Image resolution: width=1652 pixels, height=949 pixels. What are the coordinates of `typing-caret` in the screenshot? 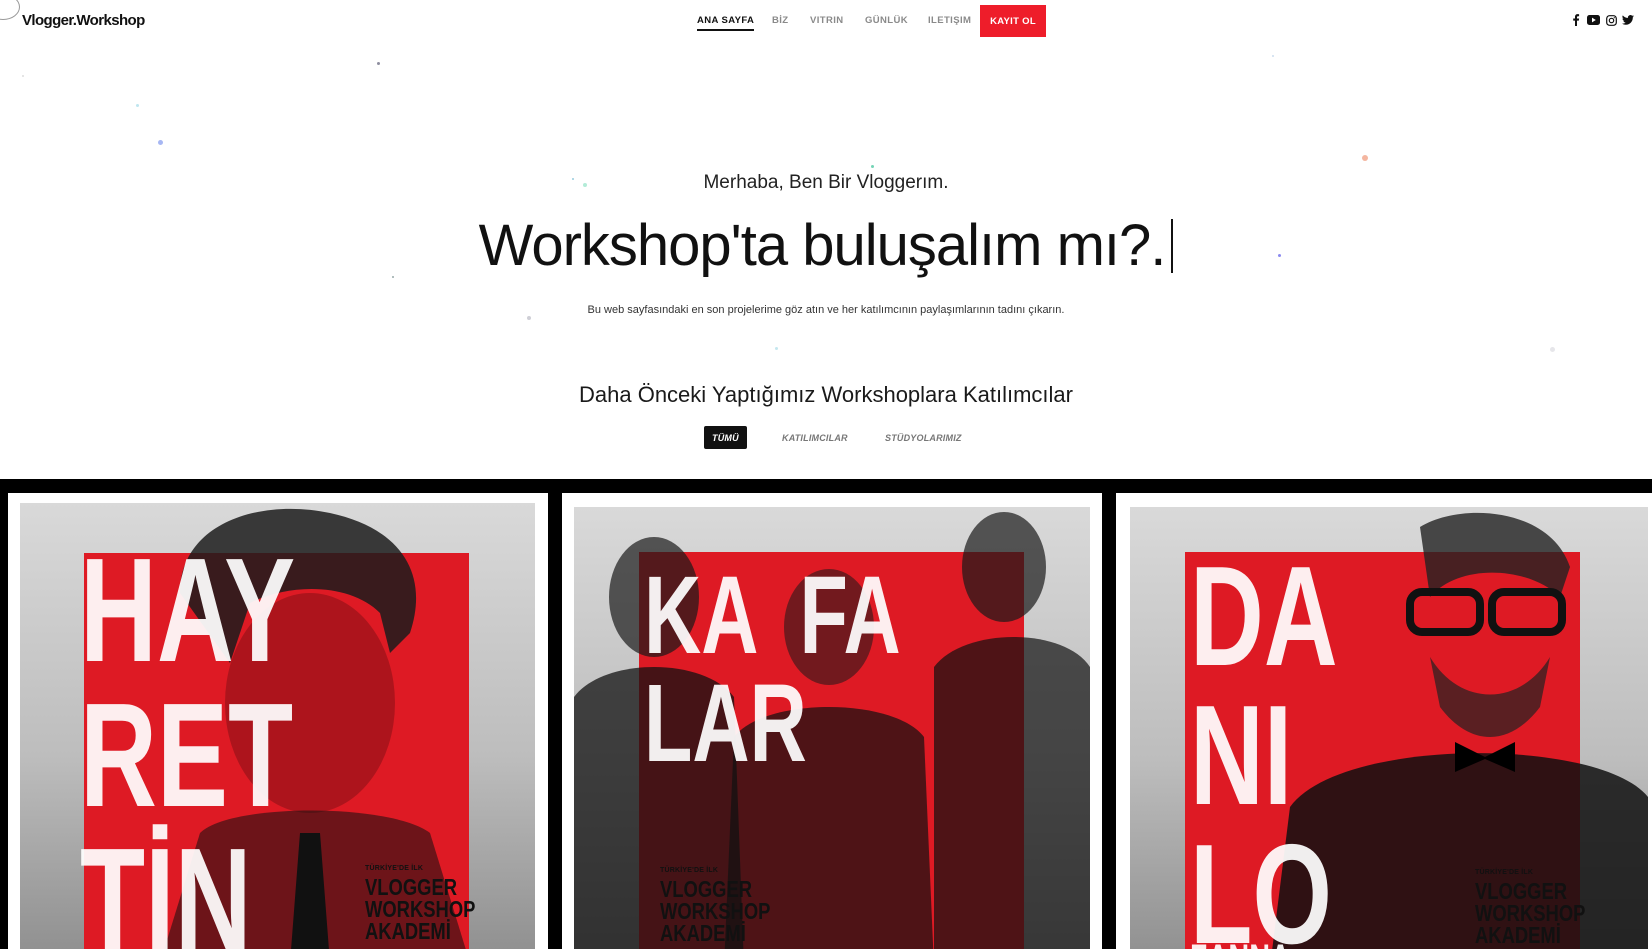 It's located at (1172, 246).